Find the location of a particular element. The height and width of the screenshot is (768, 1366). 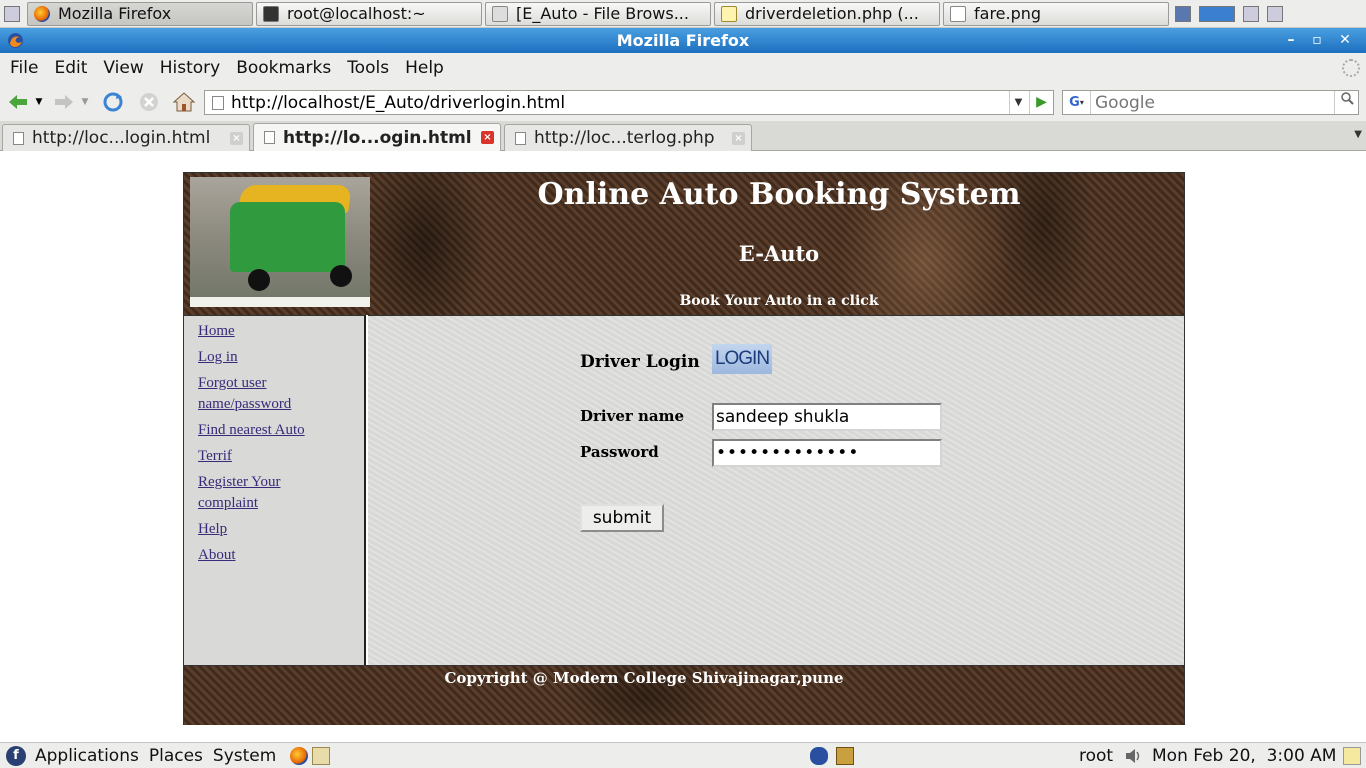

folder-icon is located at coordinates (500, 13).